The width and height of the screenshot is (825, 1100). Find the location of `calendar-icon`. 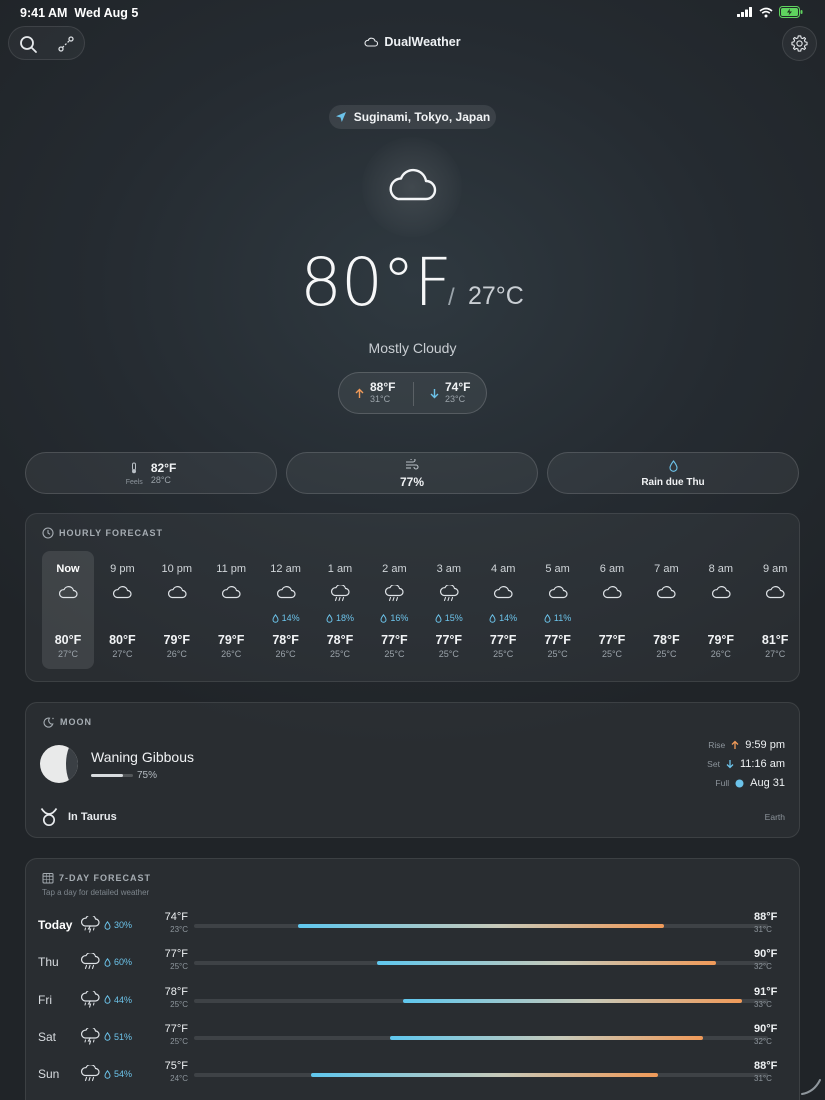

calendar-icon is located at coordinates (48, 878).